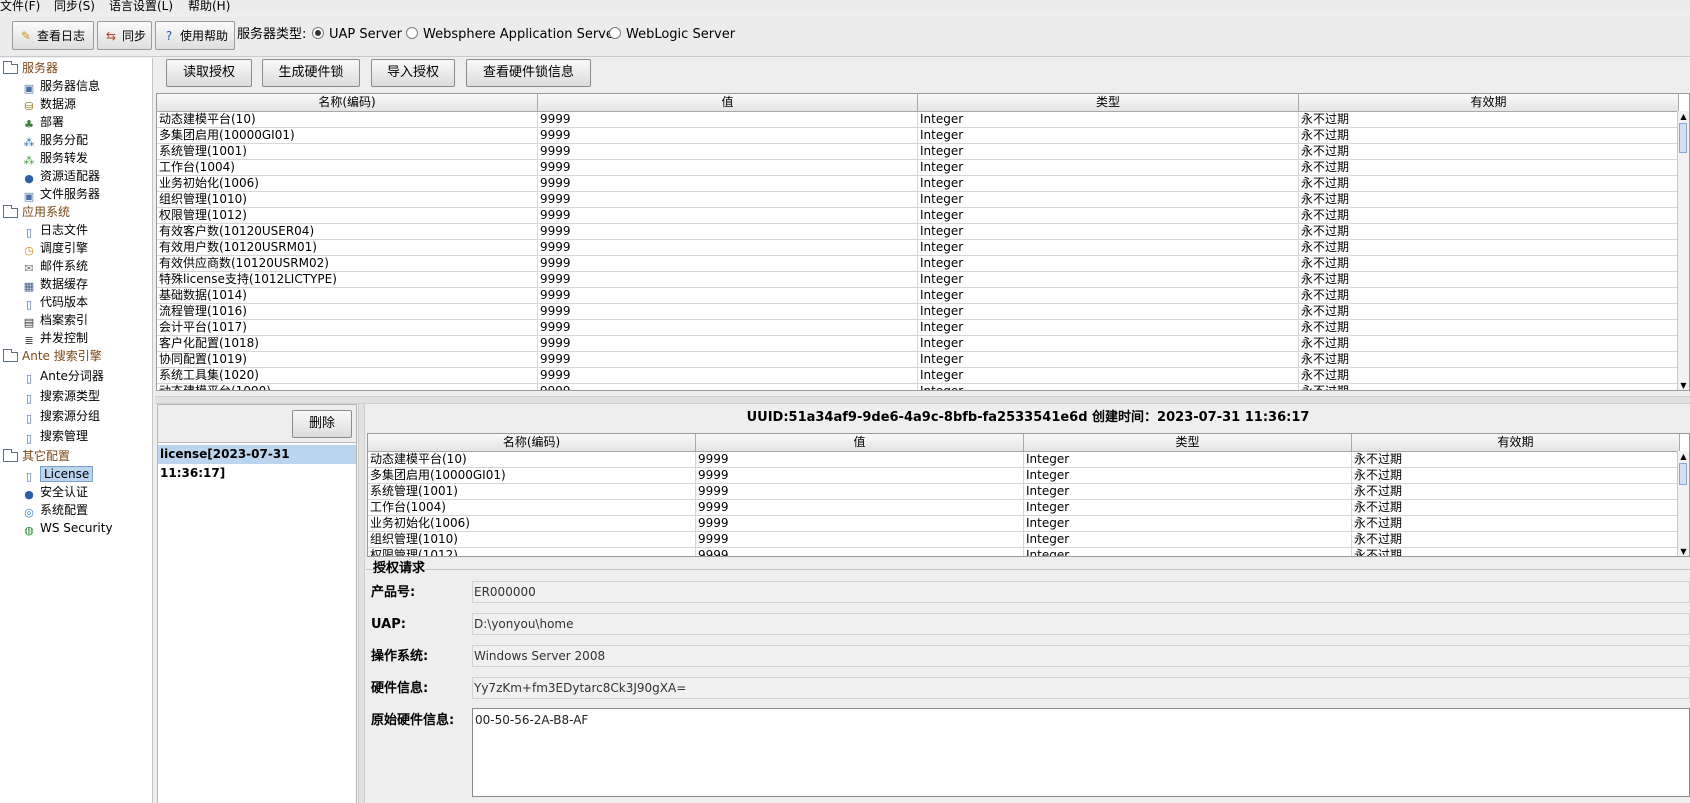 The image size is (1690, 803). I want to click on cell-expiry: 永不过期, so click(1516, 539).